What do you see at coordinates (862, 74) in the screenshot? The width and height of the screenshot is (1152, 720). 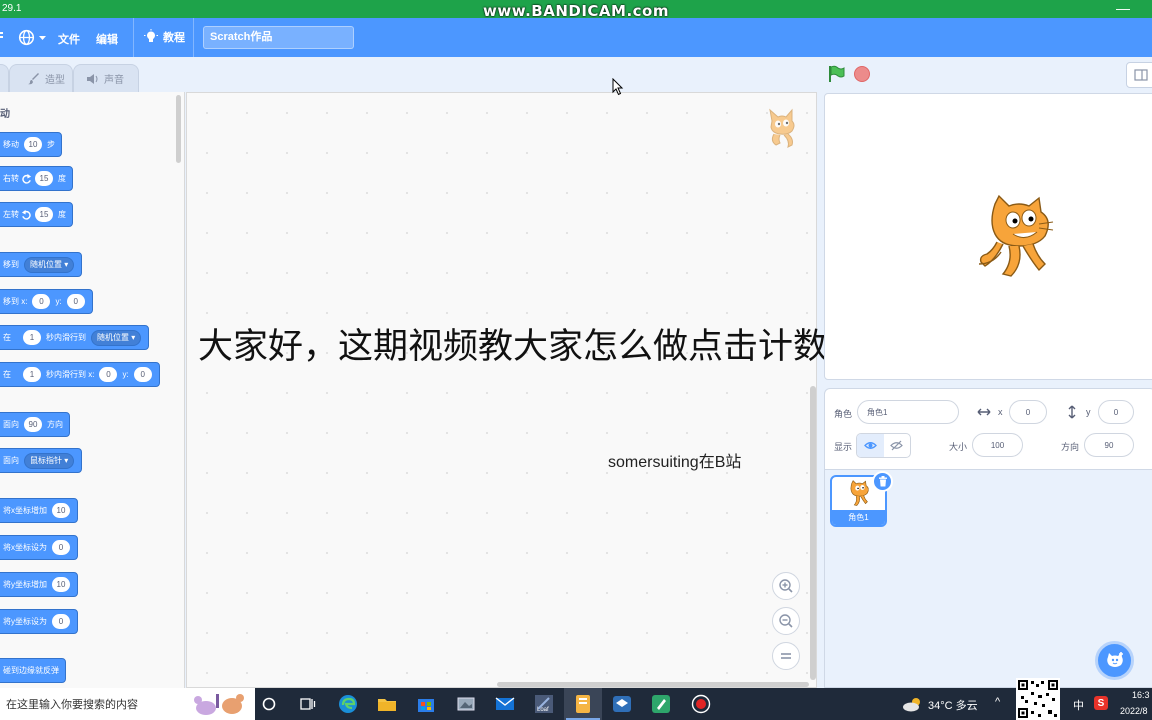 I see `stop-button` at bounding box center [862, 74].